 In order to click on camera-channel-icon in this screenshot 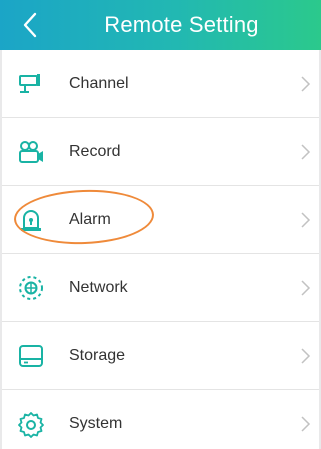, I will do `click(31, 84)`.